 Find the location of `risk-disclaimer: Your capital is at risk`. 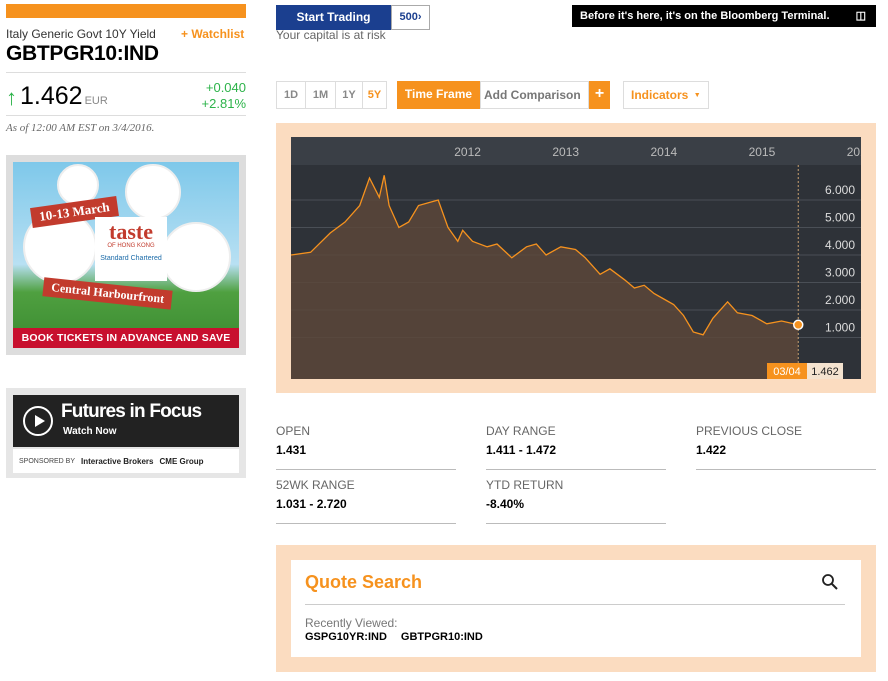

risk-disclaimer: Your capital is at risk is located at coordinates (331, 35).